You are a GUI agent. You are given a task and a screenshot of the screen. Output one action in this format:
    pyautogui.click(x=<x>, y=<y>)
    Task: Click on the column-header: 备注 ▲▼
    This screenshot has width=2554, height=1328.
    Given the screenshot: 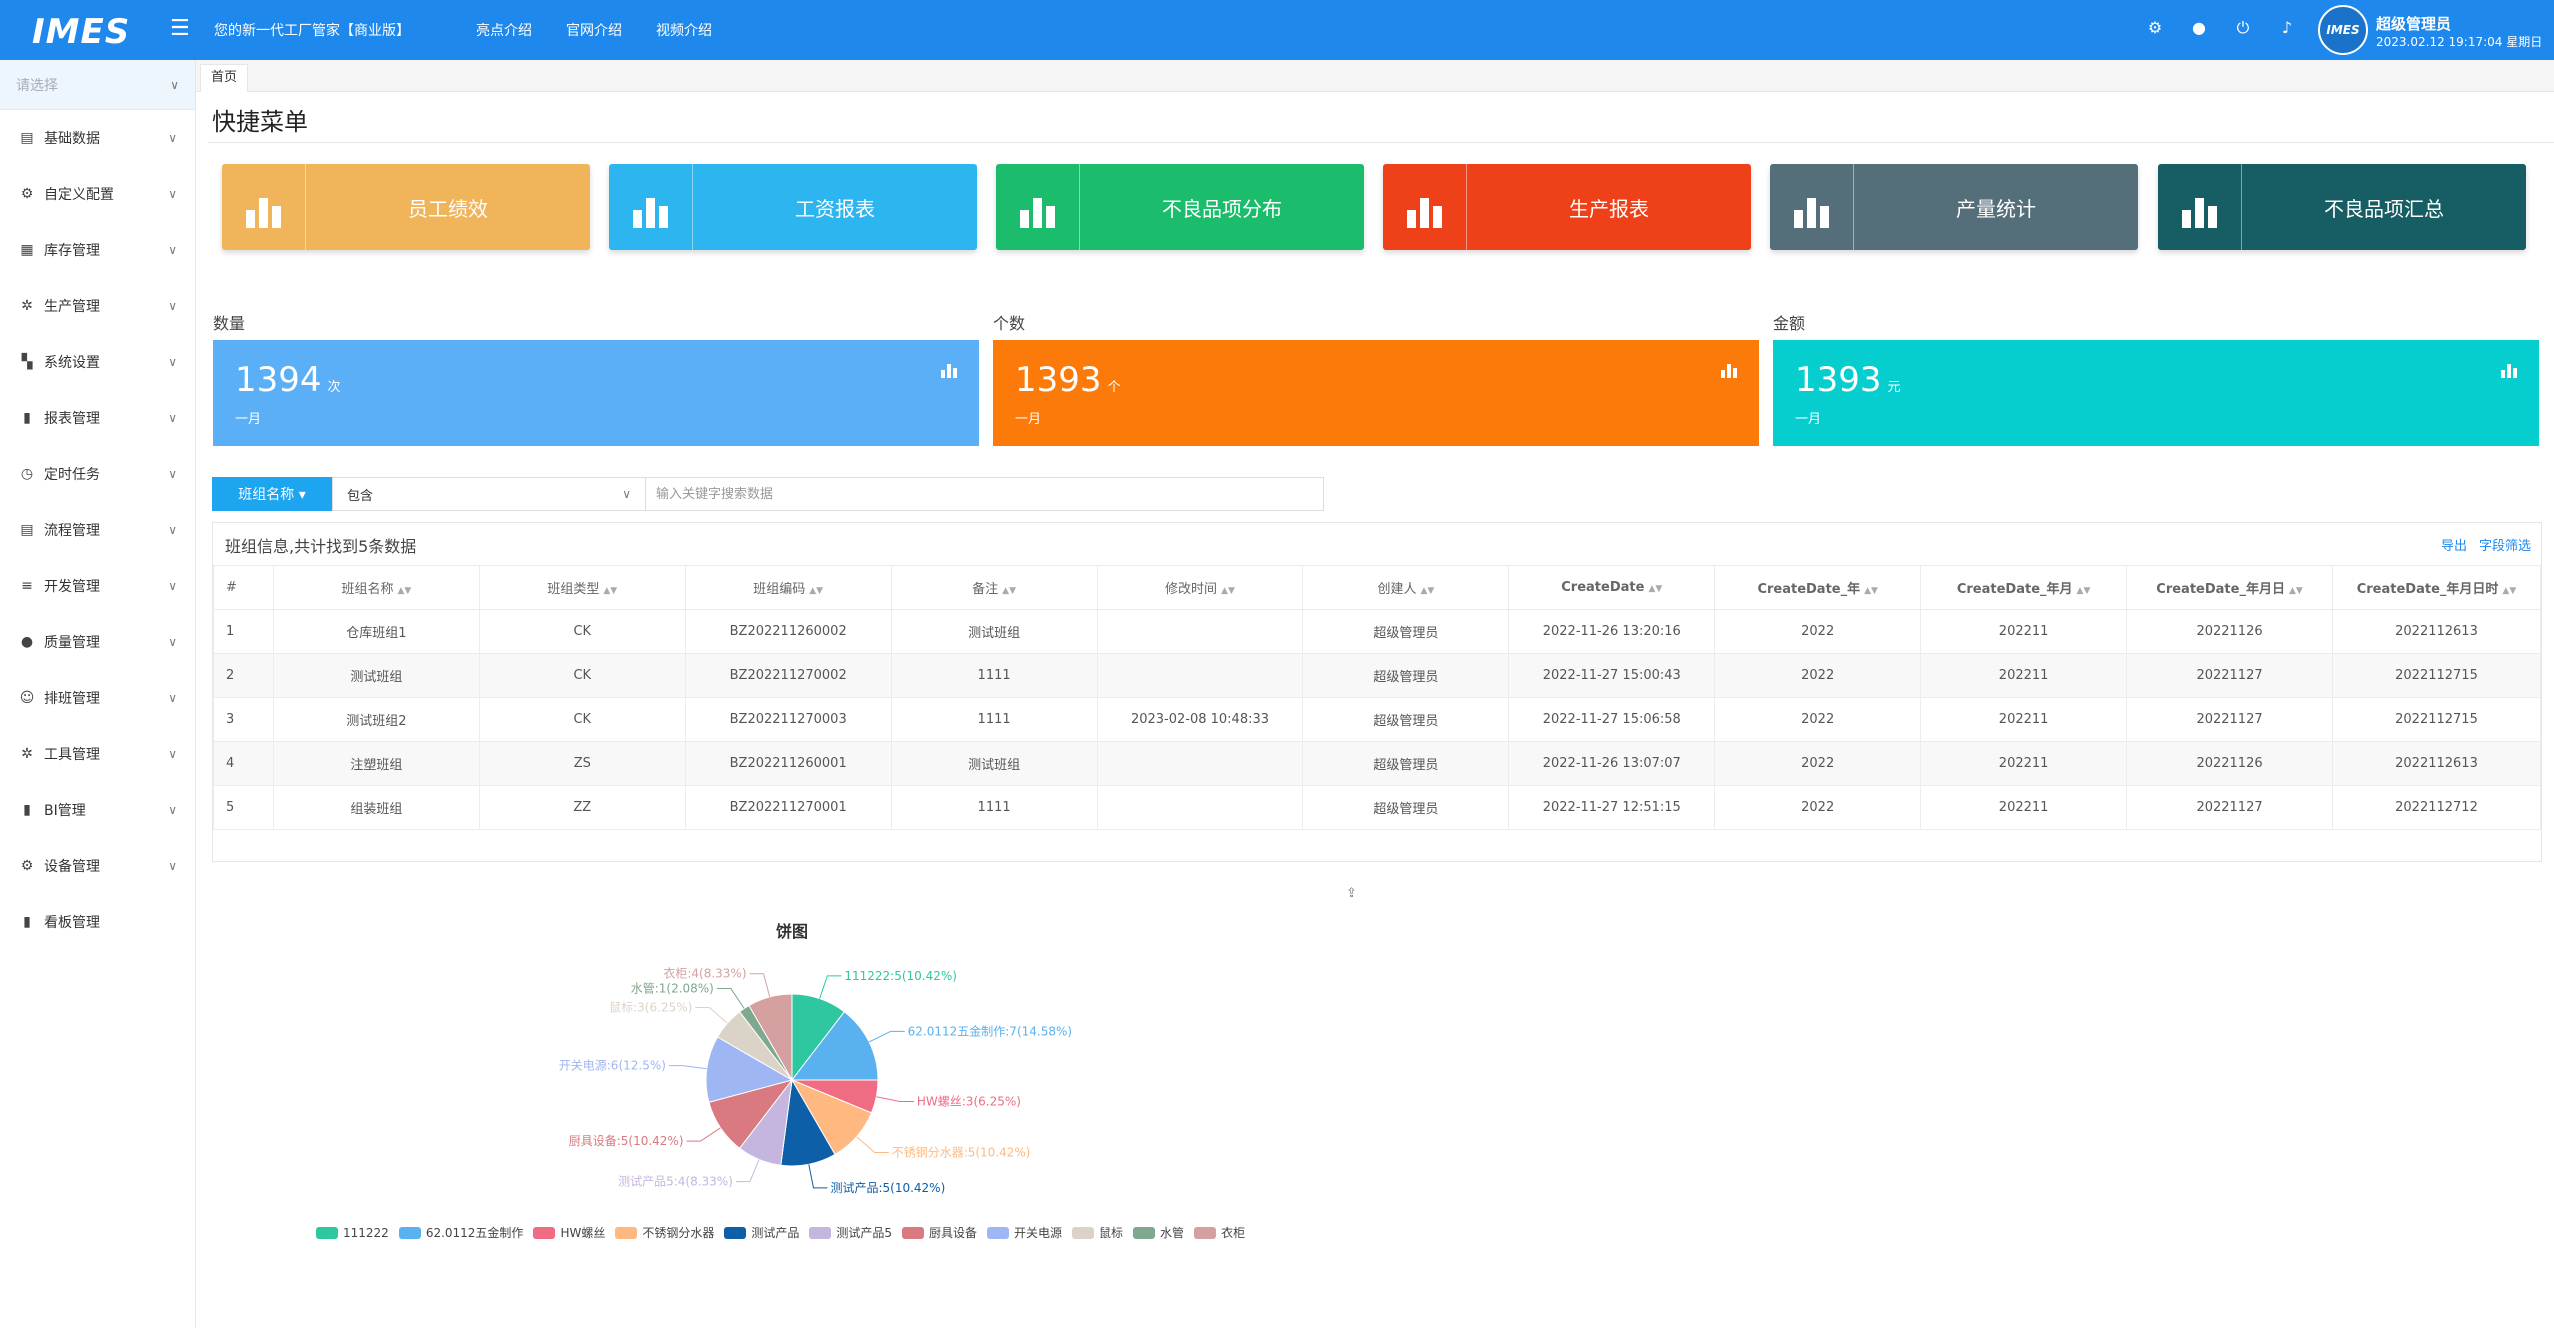 What is the action you would take?
    pyautogui.click(x=994, y=587)
    